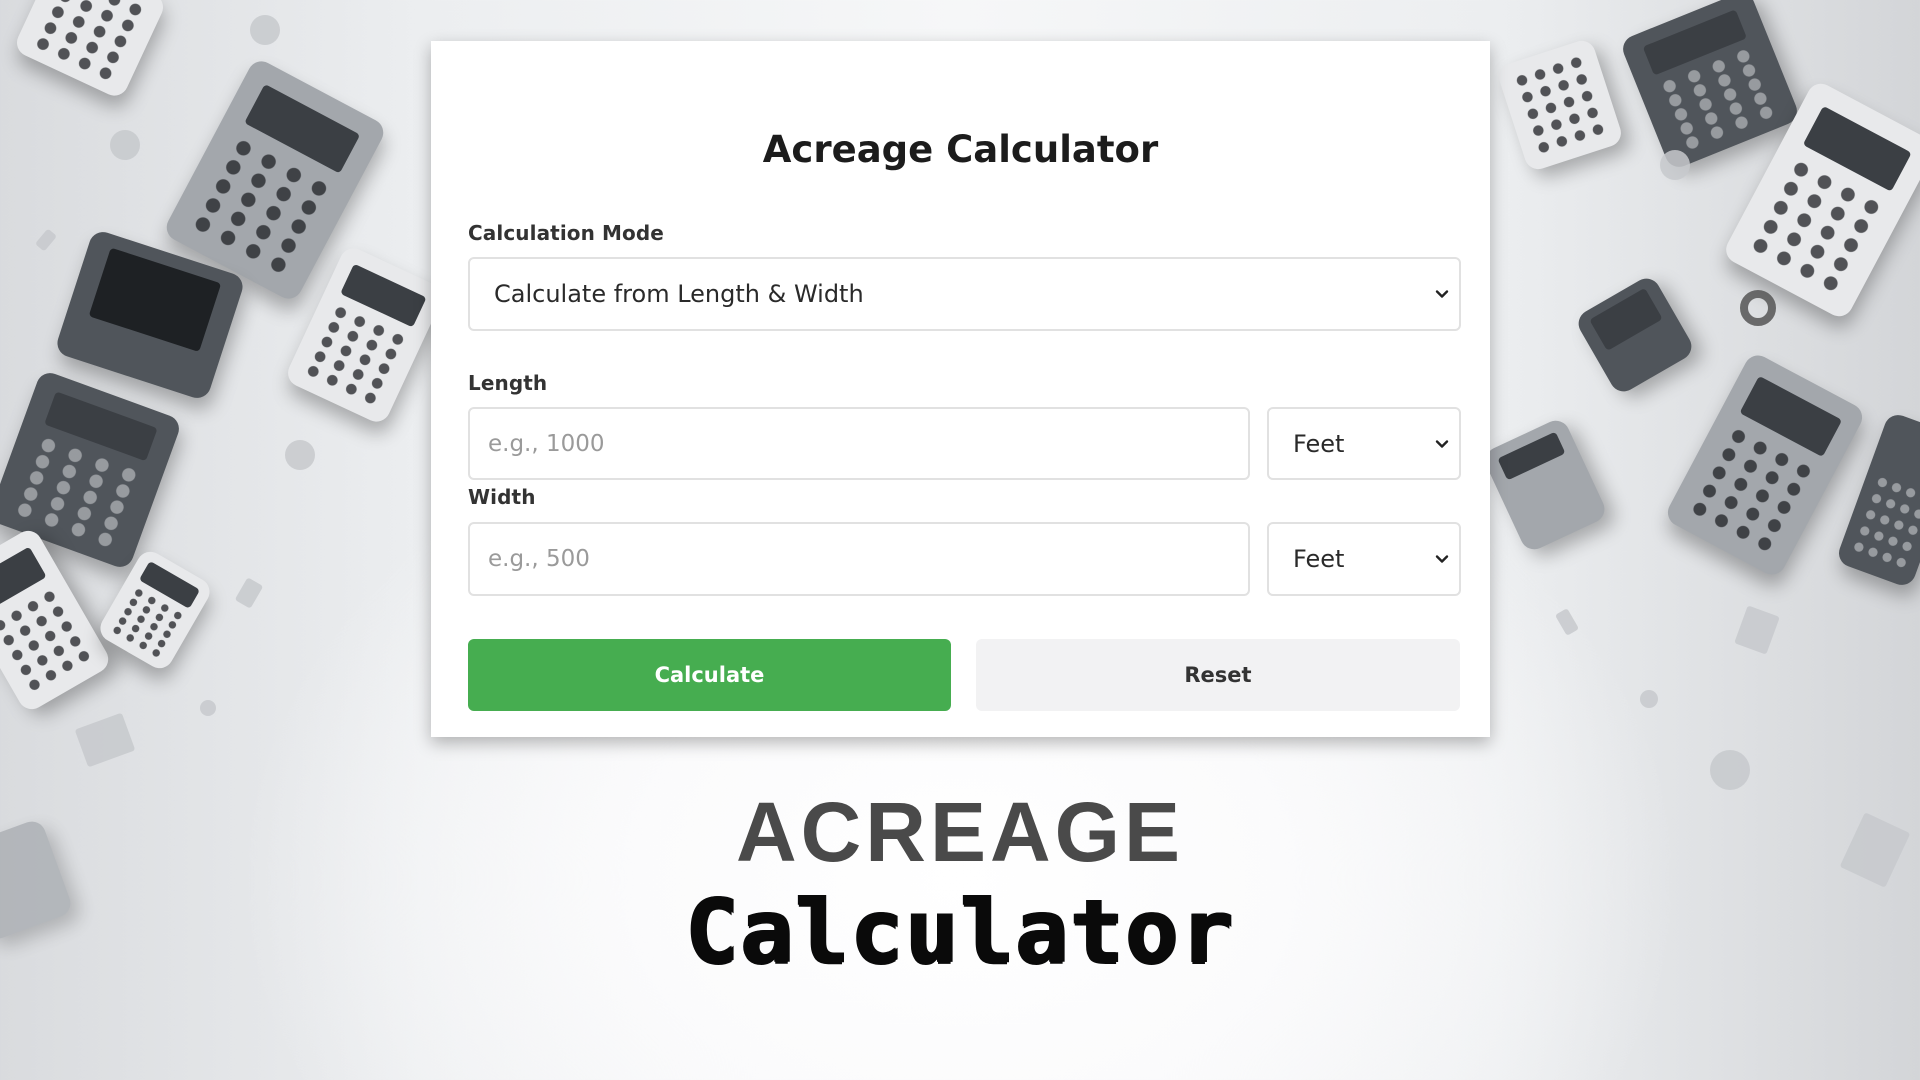 Image resolution: width=1920 pixels, height=1080 pixels. I want to click on length-placeholder: e.g., 1000, so click(546, 443).